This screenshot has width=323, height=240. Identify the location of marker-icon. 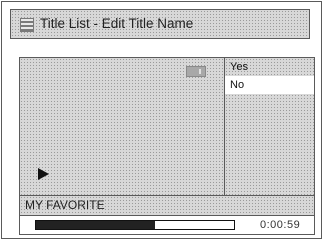
(196, 71).